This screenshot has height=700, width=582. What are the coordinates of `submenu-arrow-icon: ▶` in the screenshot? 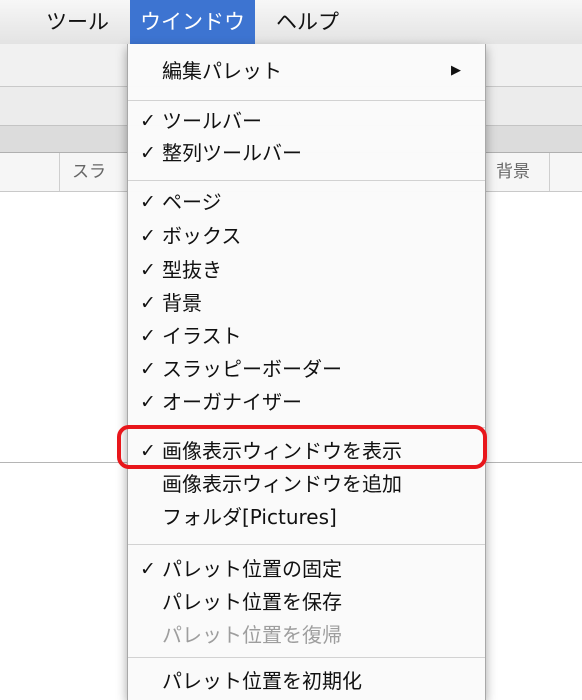 It's located at (456, 70).